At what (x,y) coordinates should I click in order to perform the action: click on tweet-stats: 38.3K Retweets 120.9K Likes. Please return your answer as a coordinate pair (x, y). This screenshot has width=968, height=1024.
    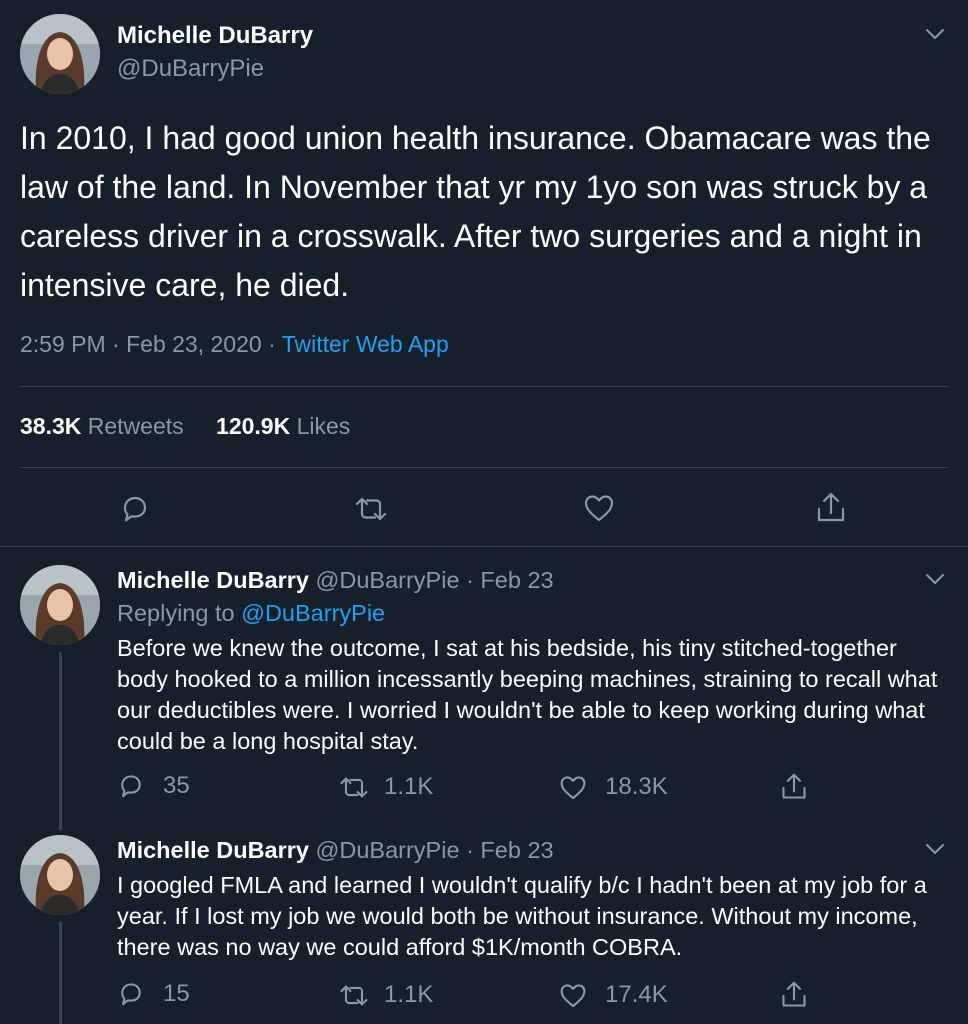
    Looking at the image, I should click on (185, 426).